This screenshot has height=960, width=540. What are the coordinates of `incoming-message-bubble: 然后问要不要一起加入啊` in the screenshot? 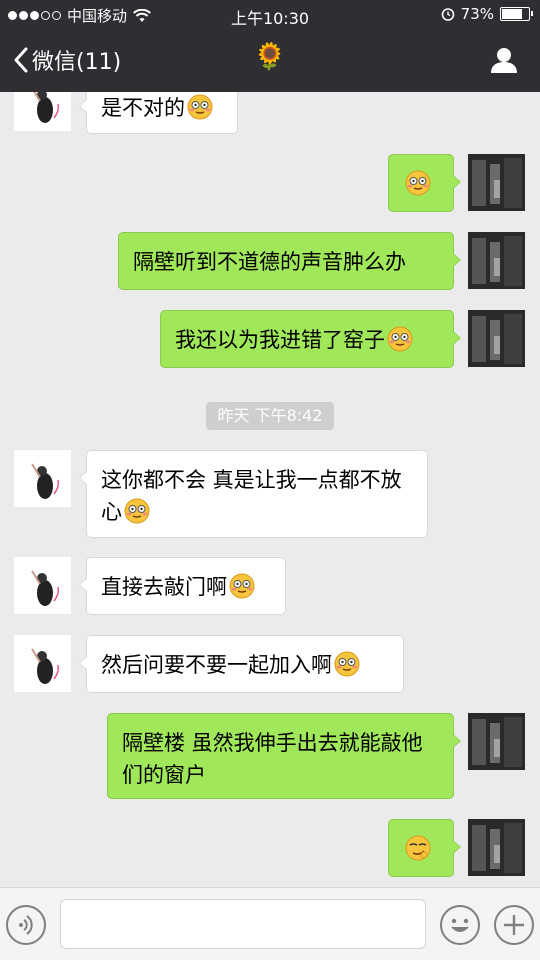 It's located at (241, 664).